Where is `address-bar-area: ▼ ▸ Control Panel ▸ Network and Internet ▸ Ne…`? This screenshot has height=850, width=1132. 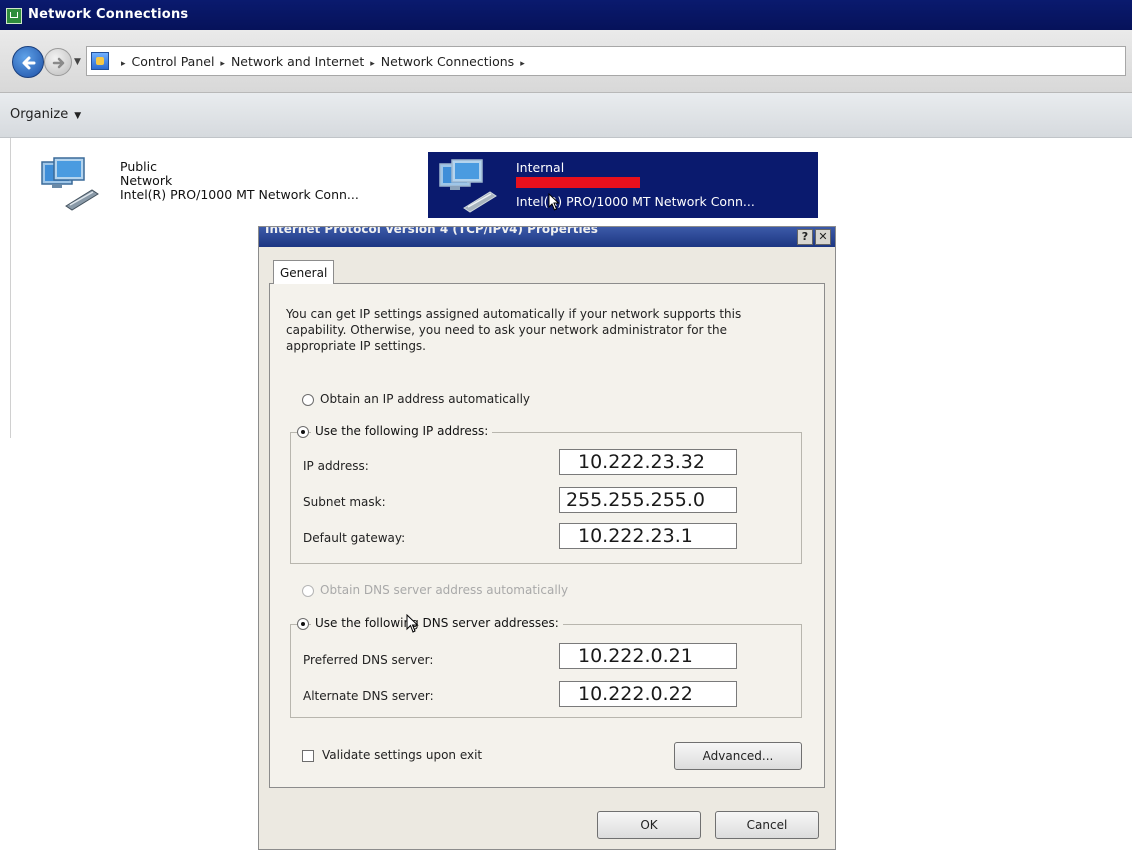 address-bar-area: ▼ ▸ Control Panel ▸ Network and Internet ▸ Ne… is located at coordinates (566, 61).